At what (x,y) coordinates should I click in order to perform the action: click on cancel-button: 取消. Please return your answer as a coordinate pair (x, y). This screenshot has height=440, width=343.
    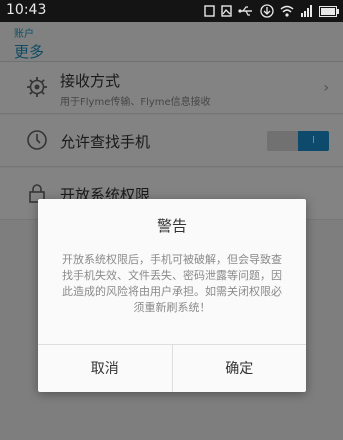
    Looking at the image, I should click on (105, 368).